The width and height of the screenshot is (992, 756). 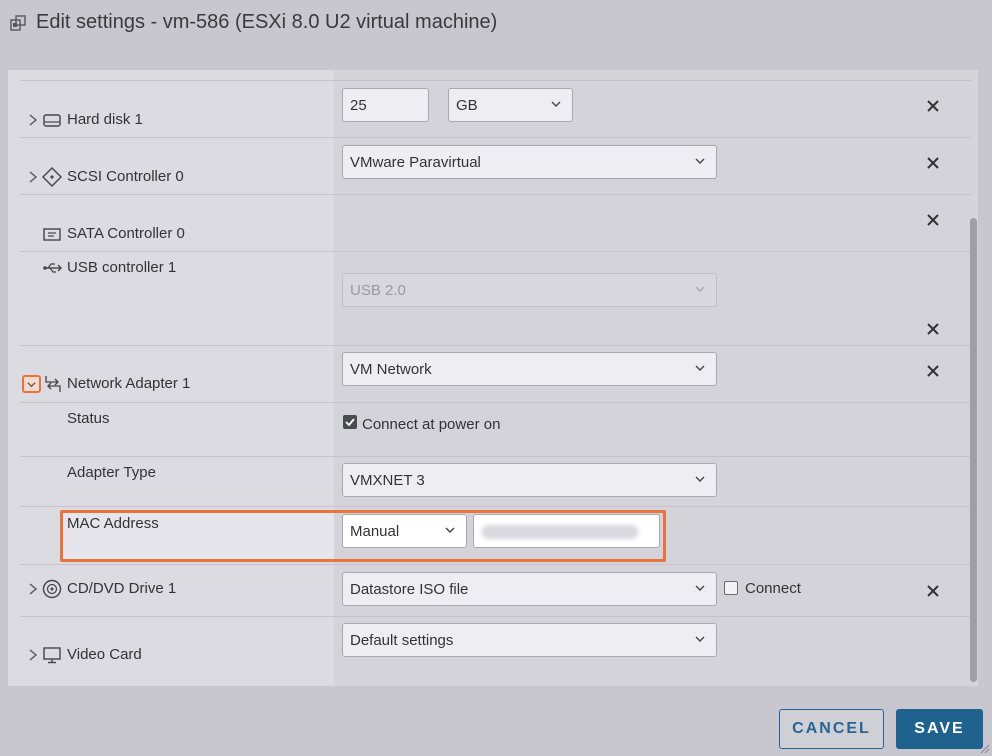 What do you see at coordinates (529, 589) in the screenshot?
I see `cd-dvd-source-select: Datastore ISO file` at bounding box center [529, 589].